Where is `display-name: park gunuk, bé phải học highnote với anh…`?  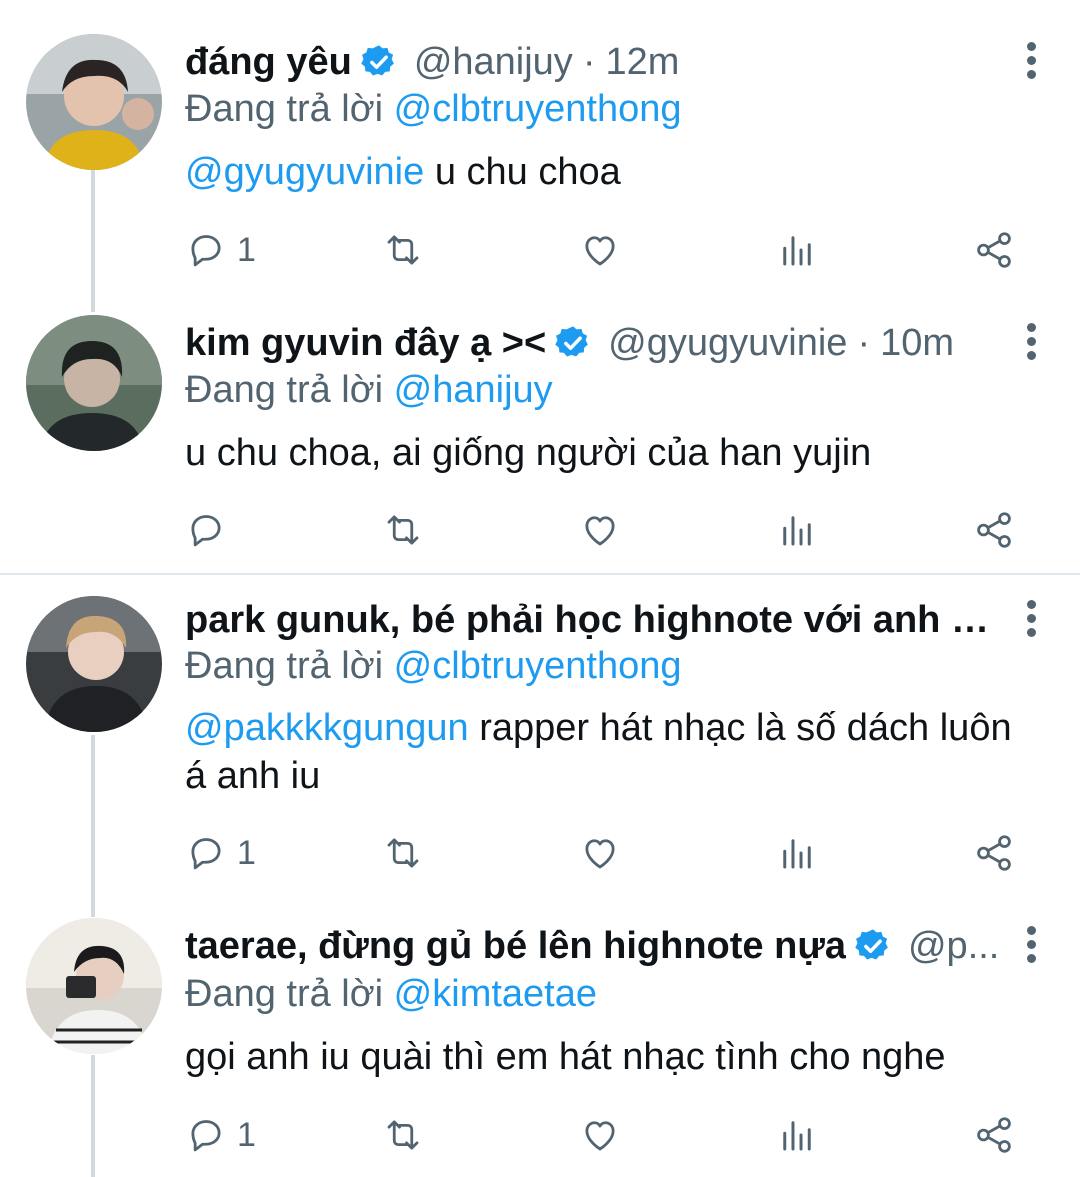 display-name: park gunuk, bé phải học highnote với anh… is located at coordinates (592, 620).